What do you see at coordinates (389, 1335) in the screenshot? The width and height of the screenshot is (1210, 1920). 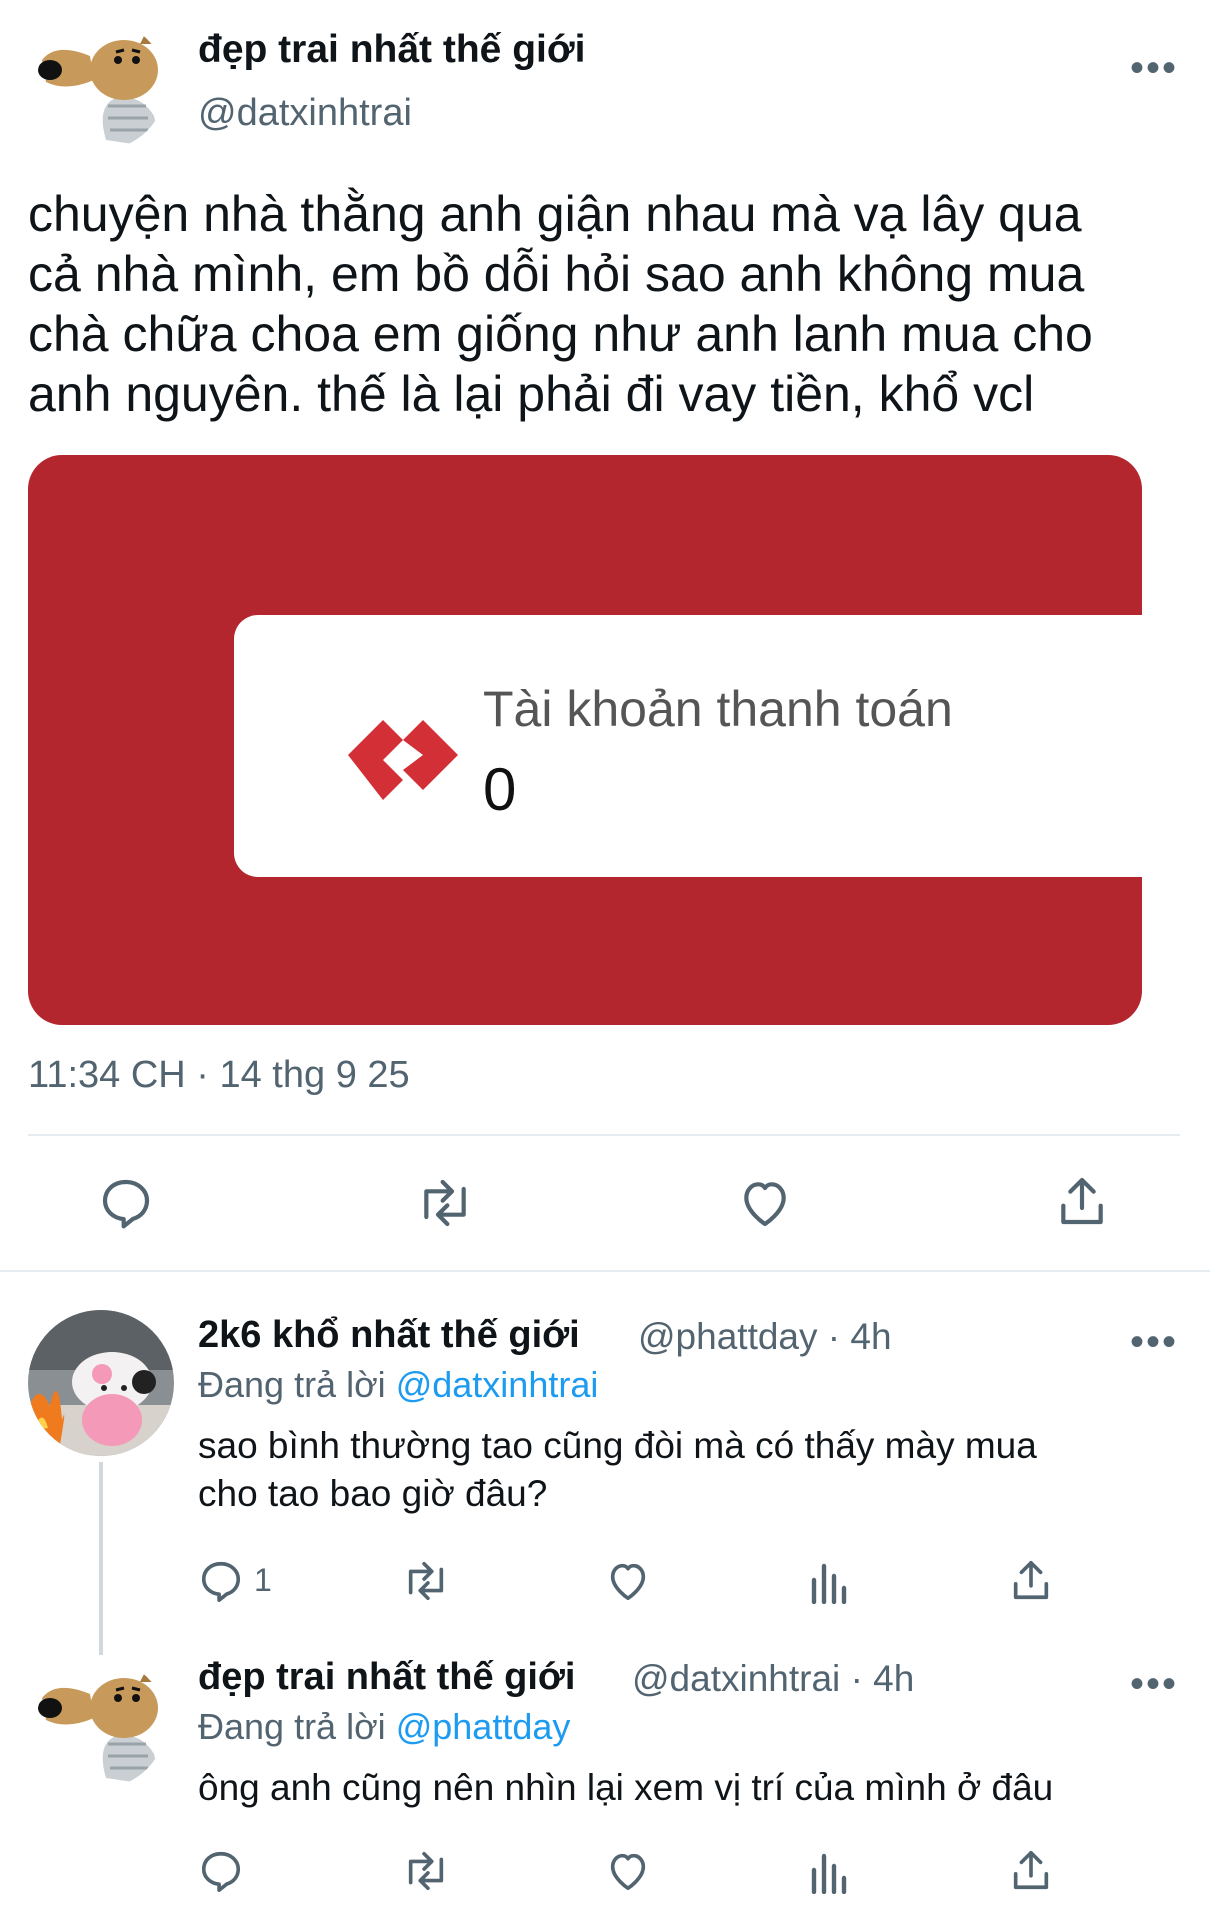 I see `reply-display-name: 2k6 khổ nhất thế giới` at bounding box center [389, 1335].